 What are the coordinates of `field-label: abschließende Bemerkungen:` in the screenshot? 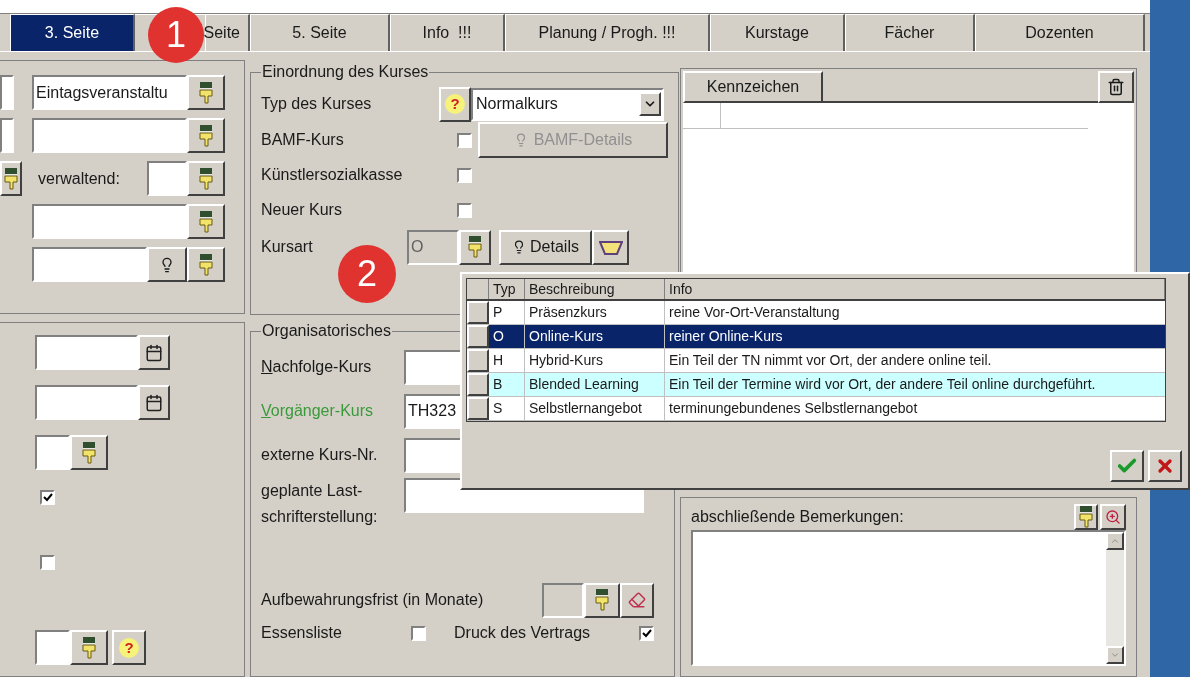 It's located at (797, 517).